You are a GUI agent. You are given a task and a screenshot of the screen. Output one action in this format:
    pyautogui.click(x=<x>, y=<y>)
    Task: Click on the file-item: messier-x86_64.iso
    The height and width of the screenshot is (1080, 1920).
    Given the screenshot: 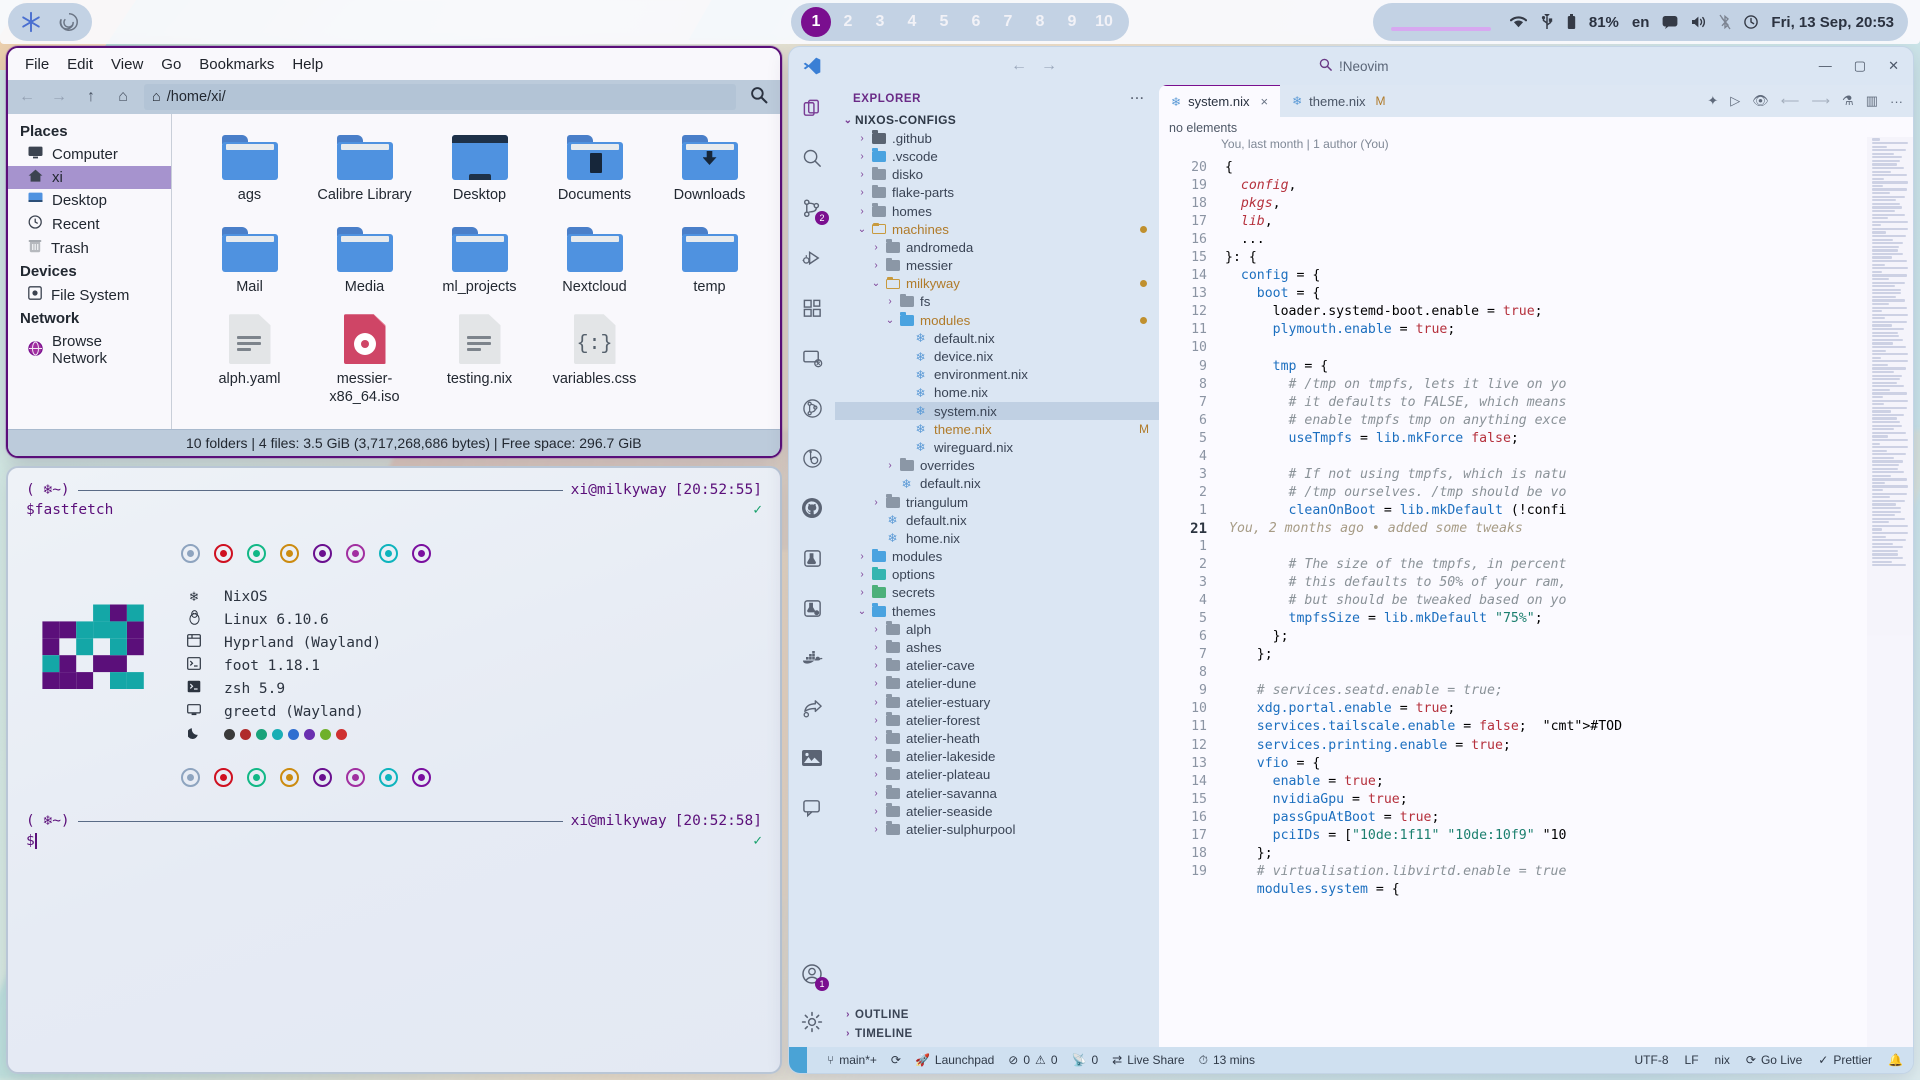 What is the action you would take?
    pyautogui.click(x=364, y=359)
    